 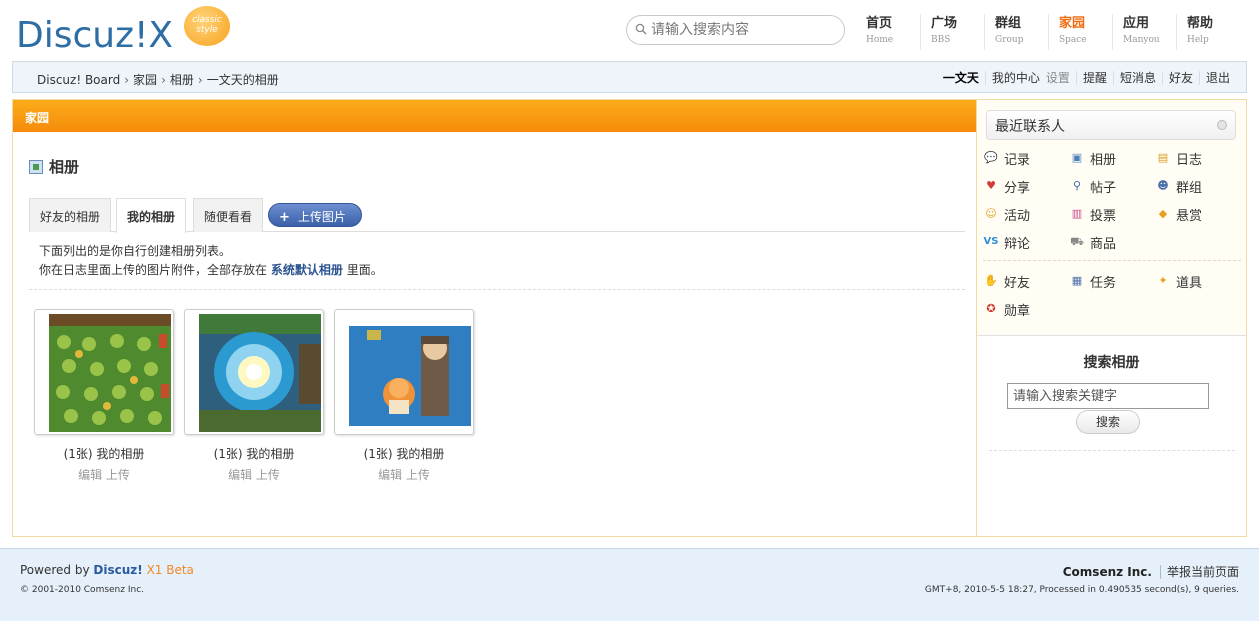 I want to click on nav-group: 群组 Group, so click(x=1016, y=32).